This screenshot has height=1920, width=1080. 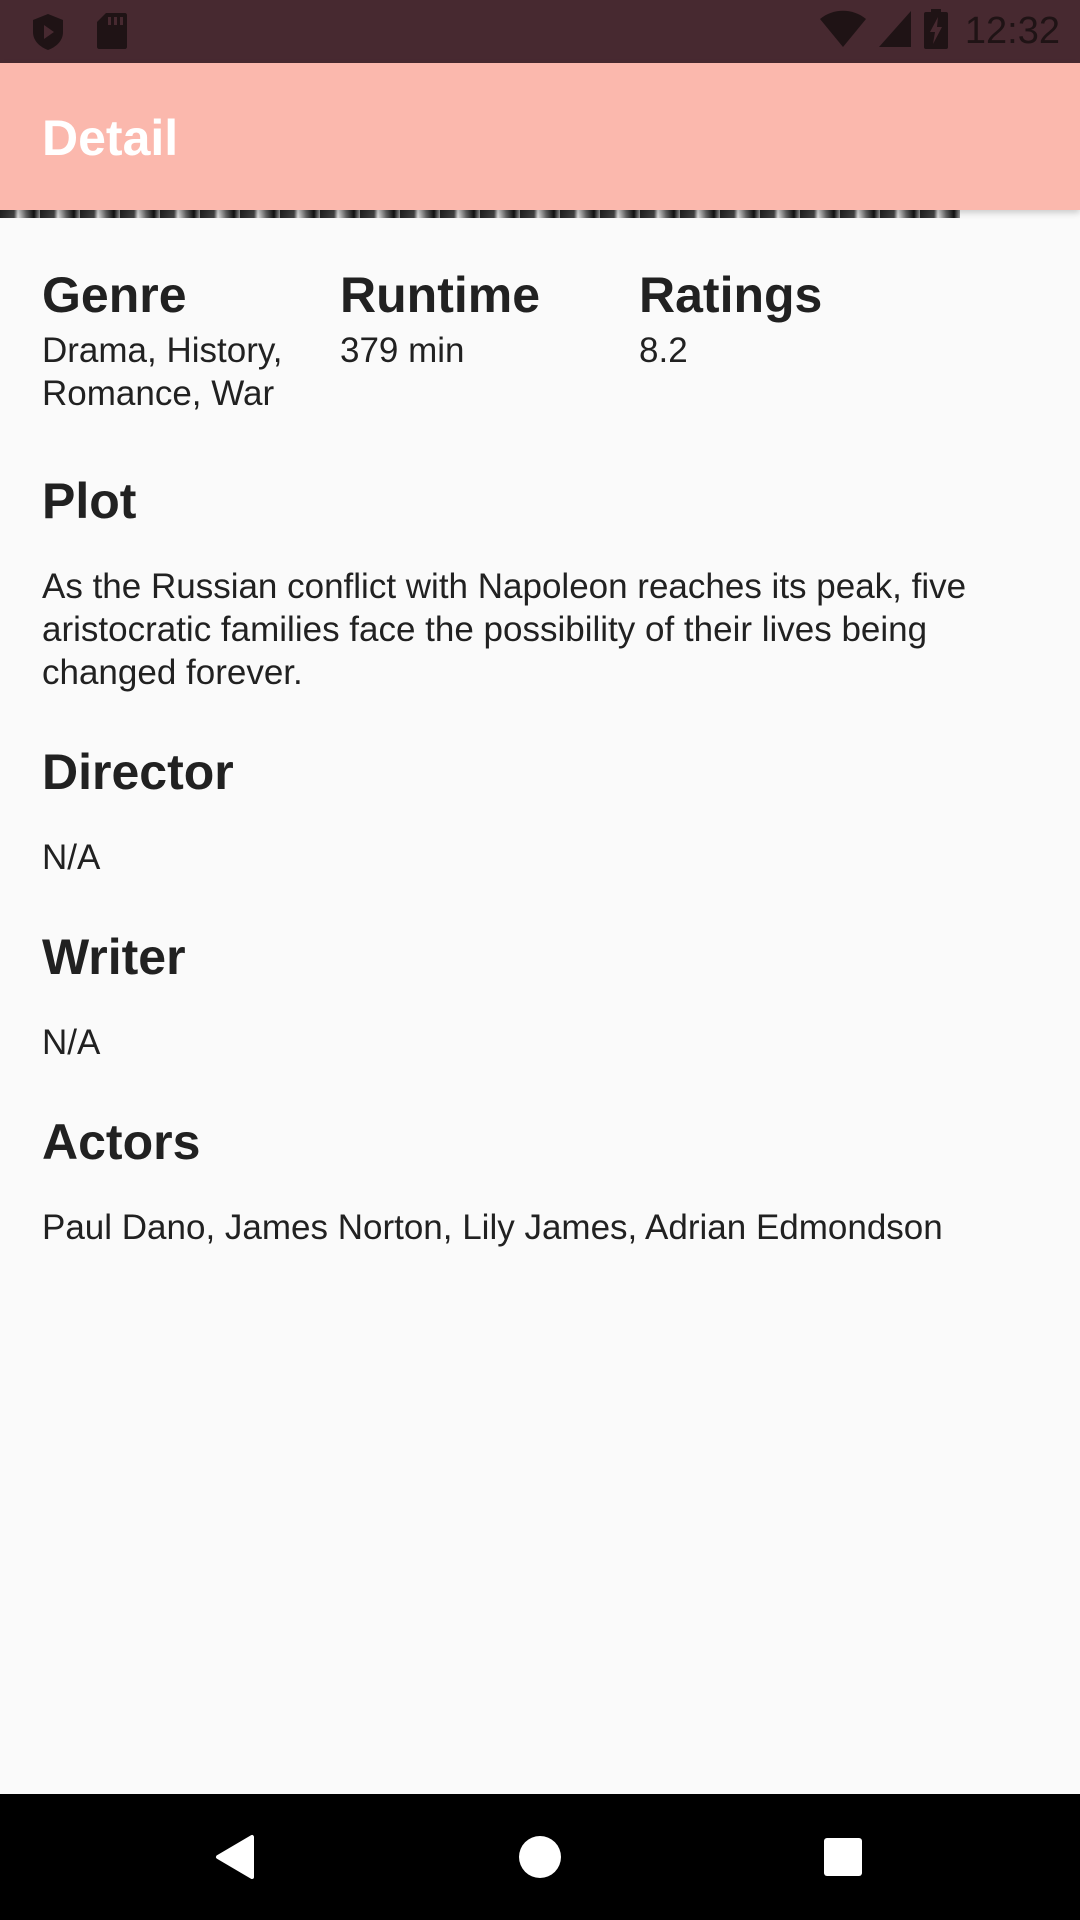 What do you see at coordinates (71, 857) in the screenshot?
I see `director-value: N/A` at bounding box center [71, 857].